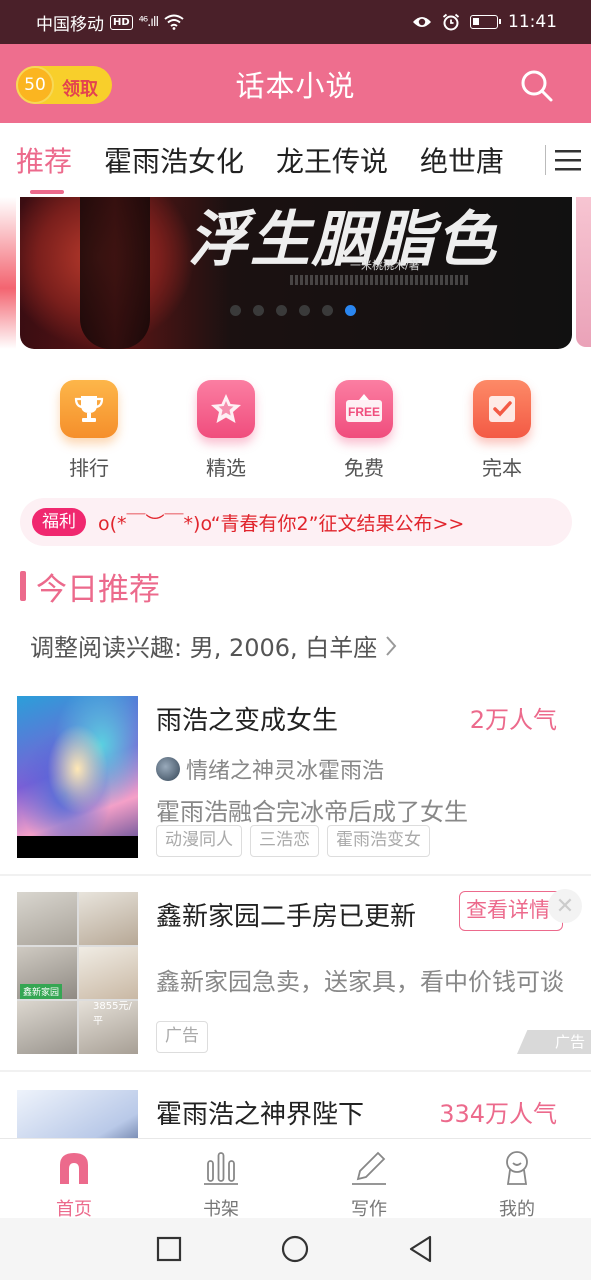 This screenshot has width=591, height=1280. I want to click on tab-jueshi-tang: 绝世唐, so click(462, 160).